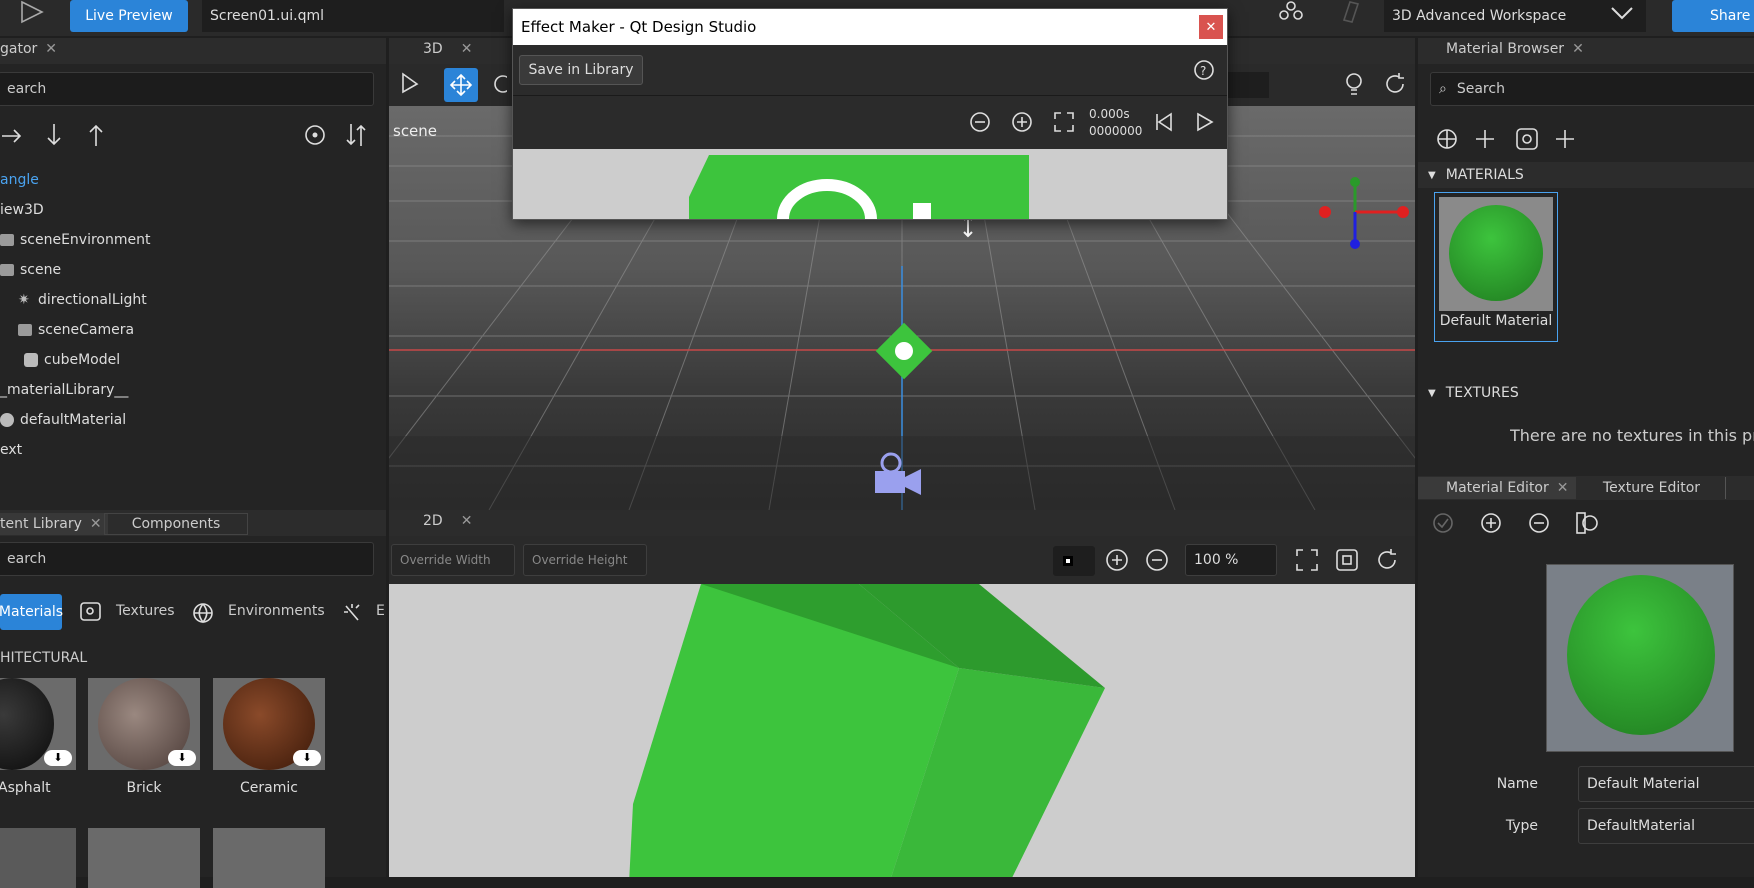 Image resolution: width=1754 pixels, height=888 pixels. I want to click on directional-light-gizmo, so click(904, 351).